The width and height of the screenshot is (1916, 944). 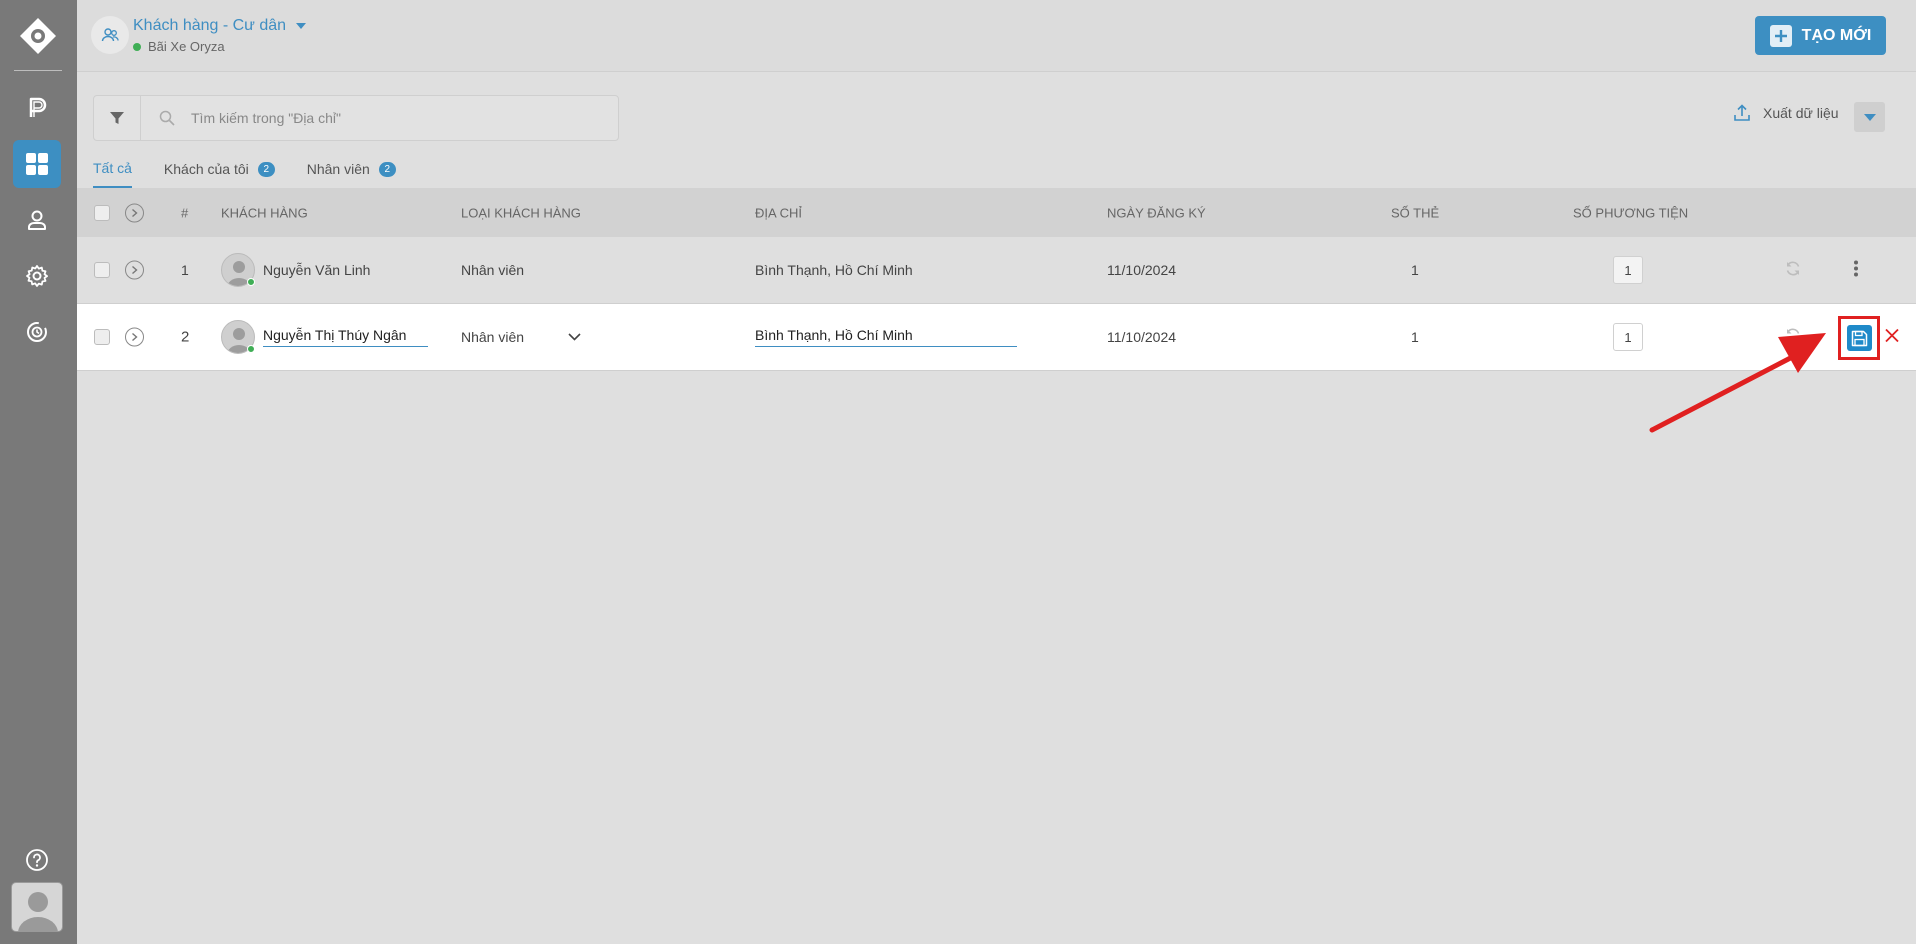 I want to click on sync-button, so click(x=1793, y=270).